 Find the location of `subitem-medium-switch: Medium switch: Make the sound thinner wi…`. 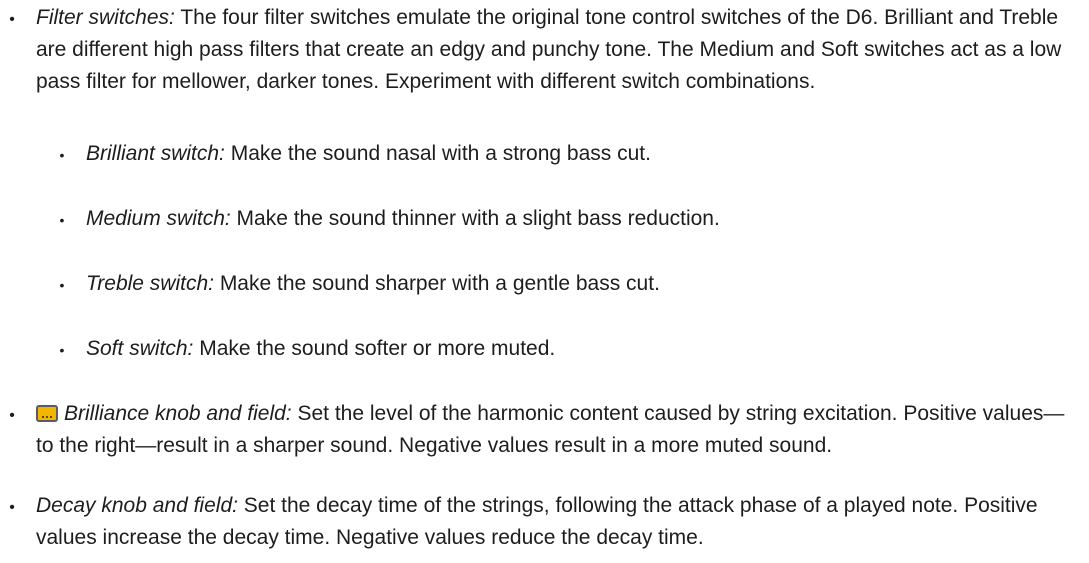

subitem-medium-switch: Medium switch: Make the sound thinner wi… is located at coordinates (581, 219).